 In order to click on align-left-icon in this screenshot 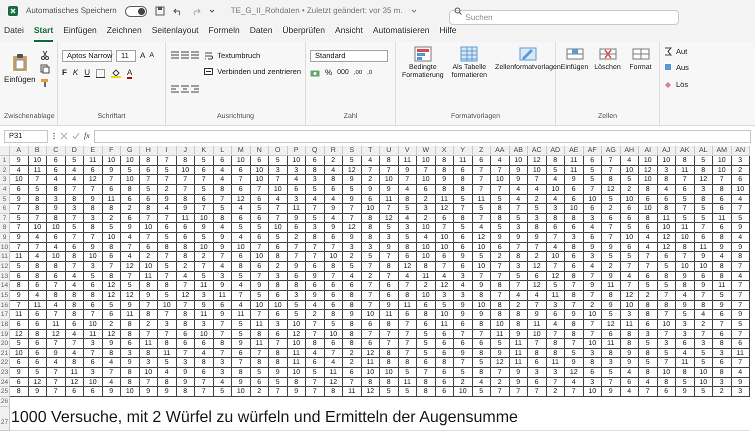, I will do `click(175, 89)`.